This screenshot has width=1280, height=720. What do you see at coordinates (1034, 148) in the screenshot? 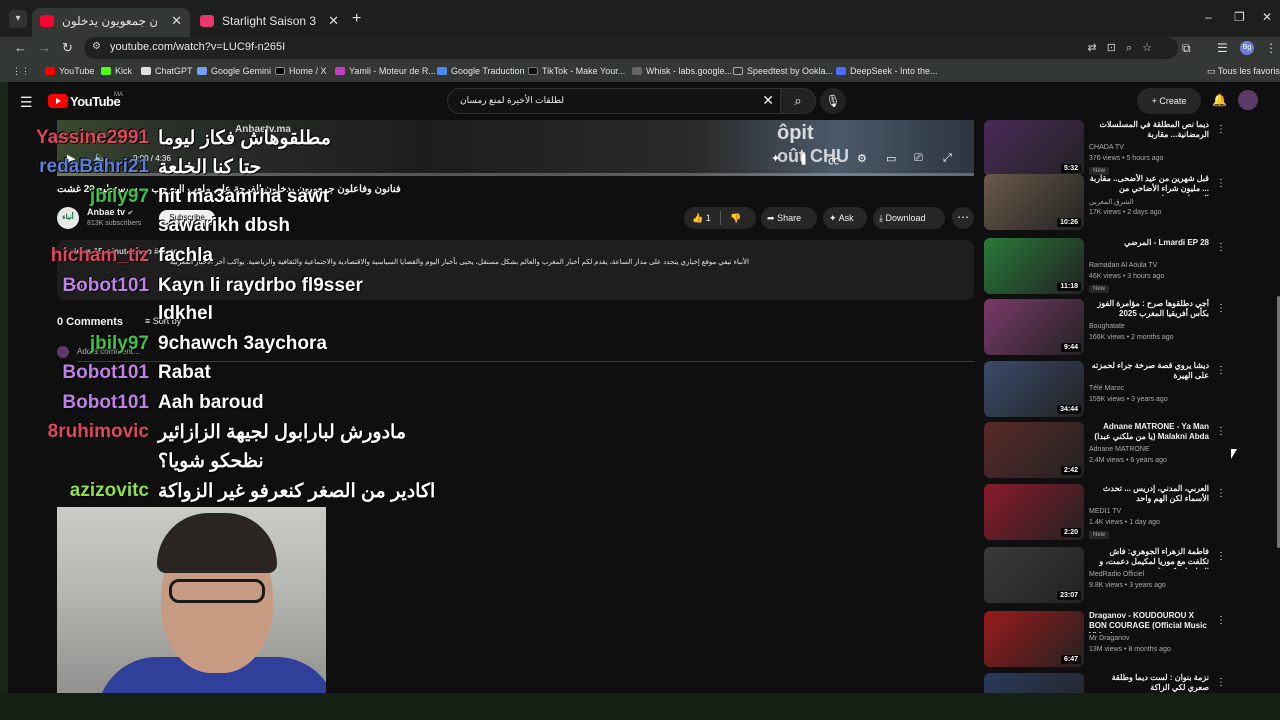
I see `video-thumbnail: 5:32` at bounding box center [1034, 148].